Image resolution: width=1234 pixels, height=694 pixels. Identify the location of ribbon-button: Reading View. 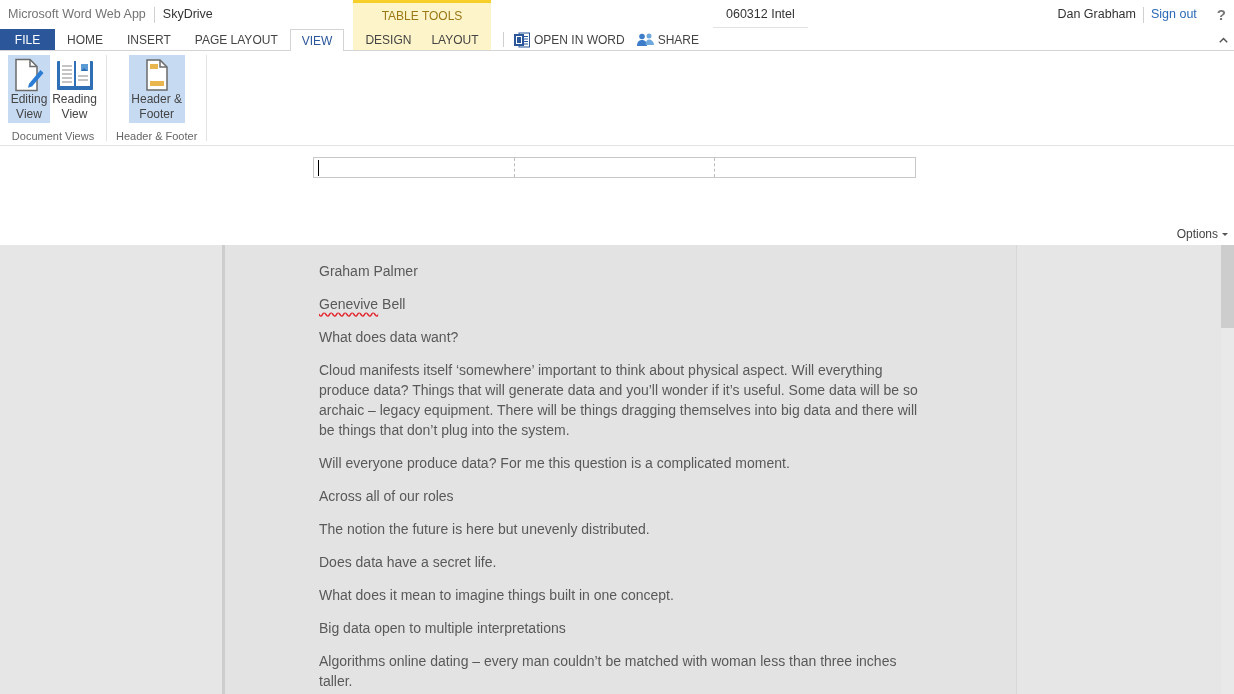
(74, 89).